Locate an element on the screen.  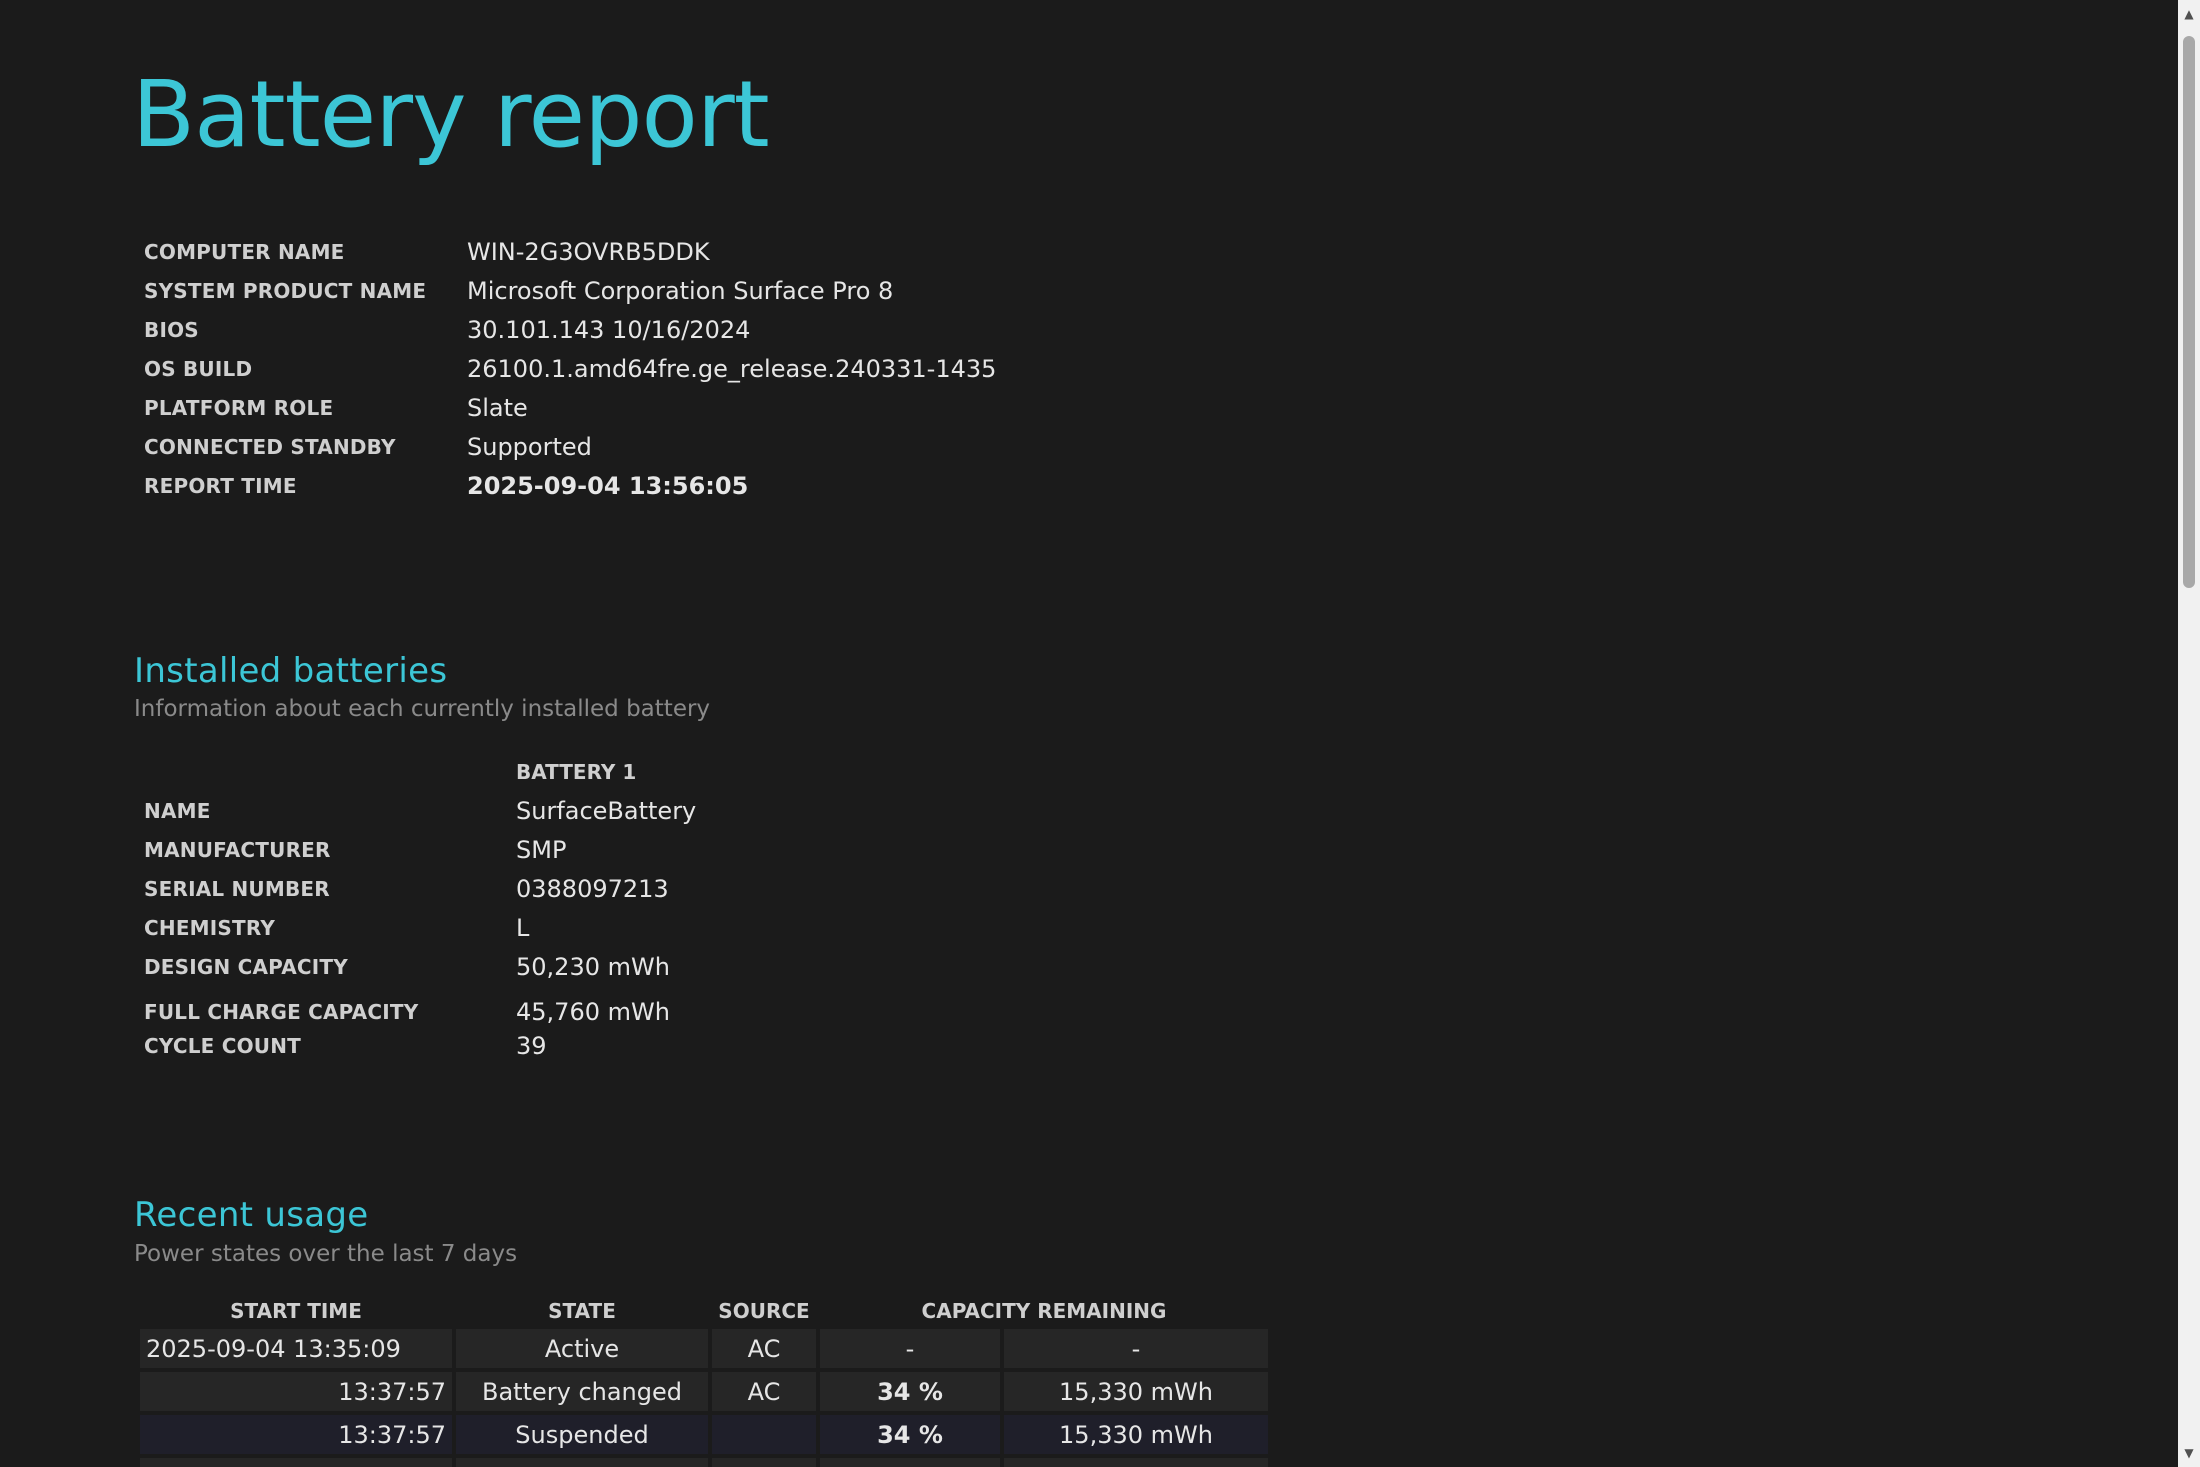
info-value: Slate is located at coordinates (497, 407).